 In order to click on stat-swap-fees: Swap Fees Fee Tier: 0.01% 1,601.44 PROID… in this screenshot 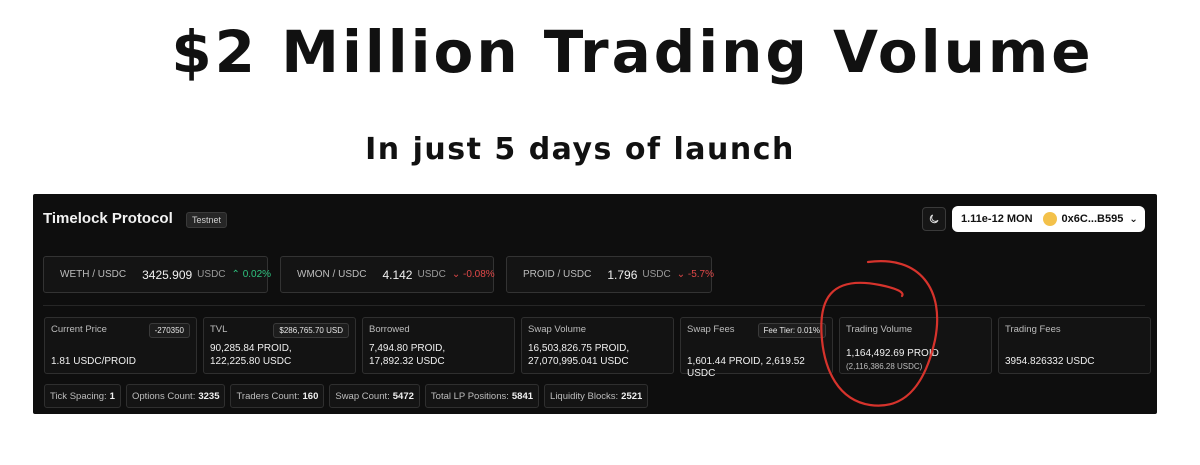, I will do `click(756, 348)`.